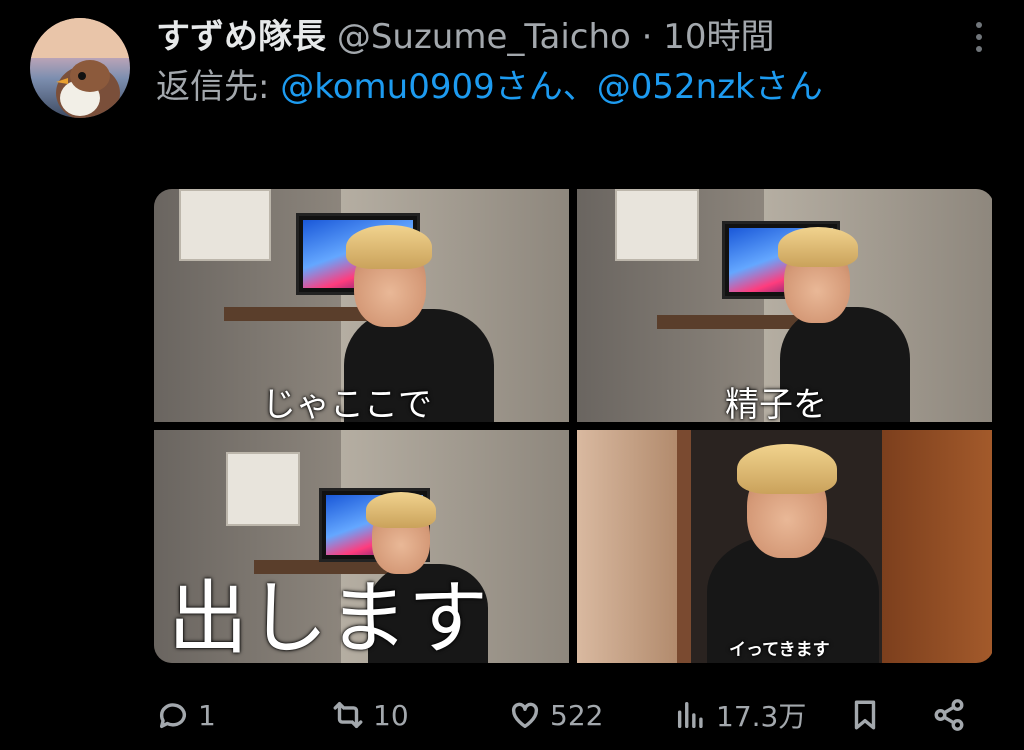 Image resolution: width=1024 pixels, height=750 pixels. I want to click on retweet-count: 10, so click(391, 715).